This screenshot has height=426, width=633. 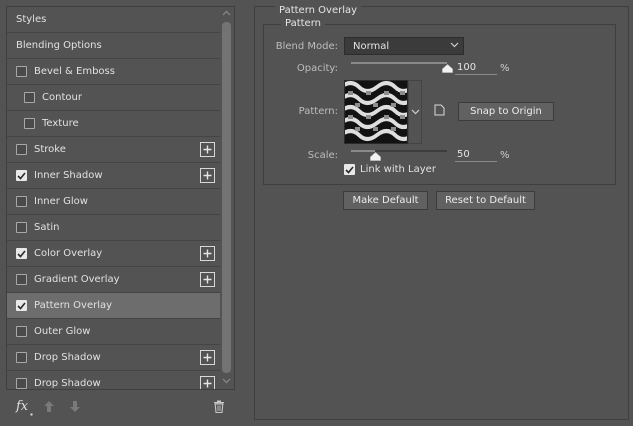 I want to click on pattern-preview-image, so click(x=377, y=112).